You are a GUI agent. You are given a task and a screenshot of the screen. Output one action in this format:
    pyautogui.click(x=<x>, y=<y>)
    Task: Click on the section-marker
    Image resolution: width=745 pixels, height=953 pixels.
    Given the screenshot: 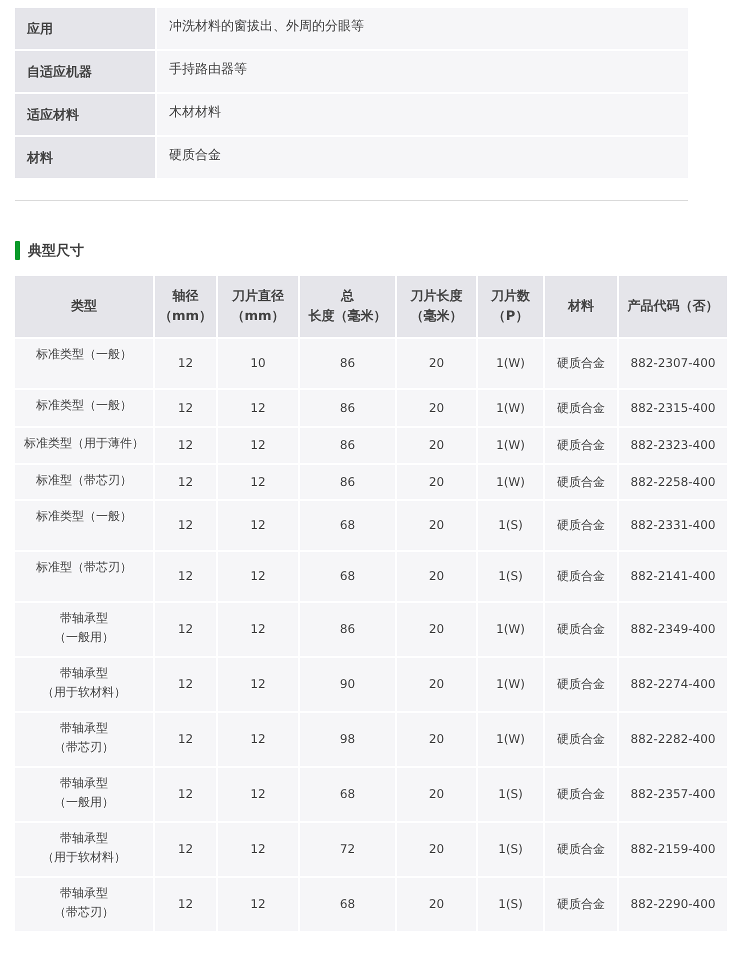 What is the action you would take?
    pyautogui.click(x=17, y=250)
    